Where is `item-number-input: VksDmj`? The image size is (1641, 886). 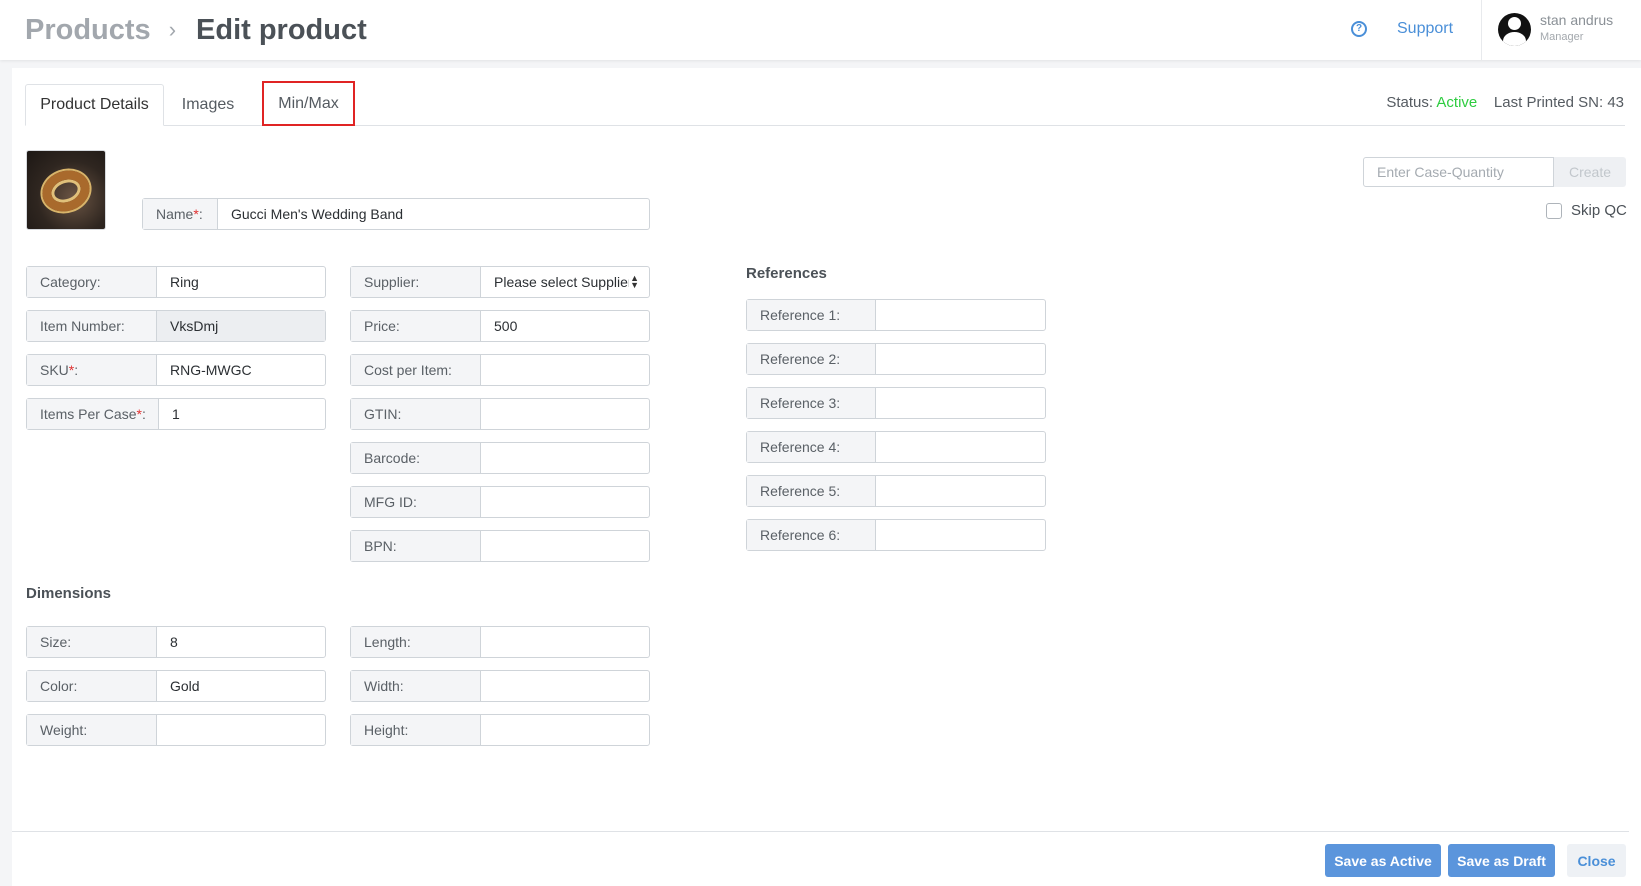 item-number-input: VksDmj is located at coordinates (241, 326).